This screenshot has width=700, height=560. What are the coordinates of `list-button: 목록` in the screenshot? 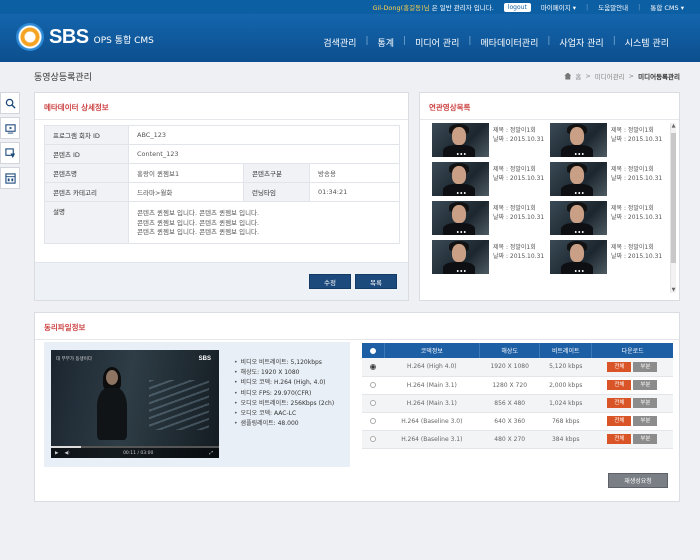 It's located at (376, 281).